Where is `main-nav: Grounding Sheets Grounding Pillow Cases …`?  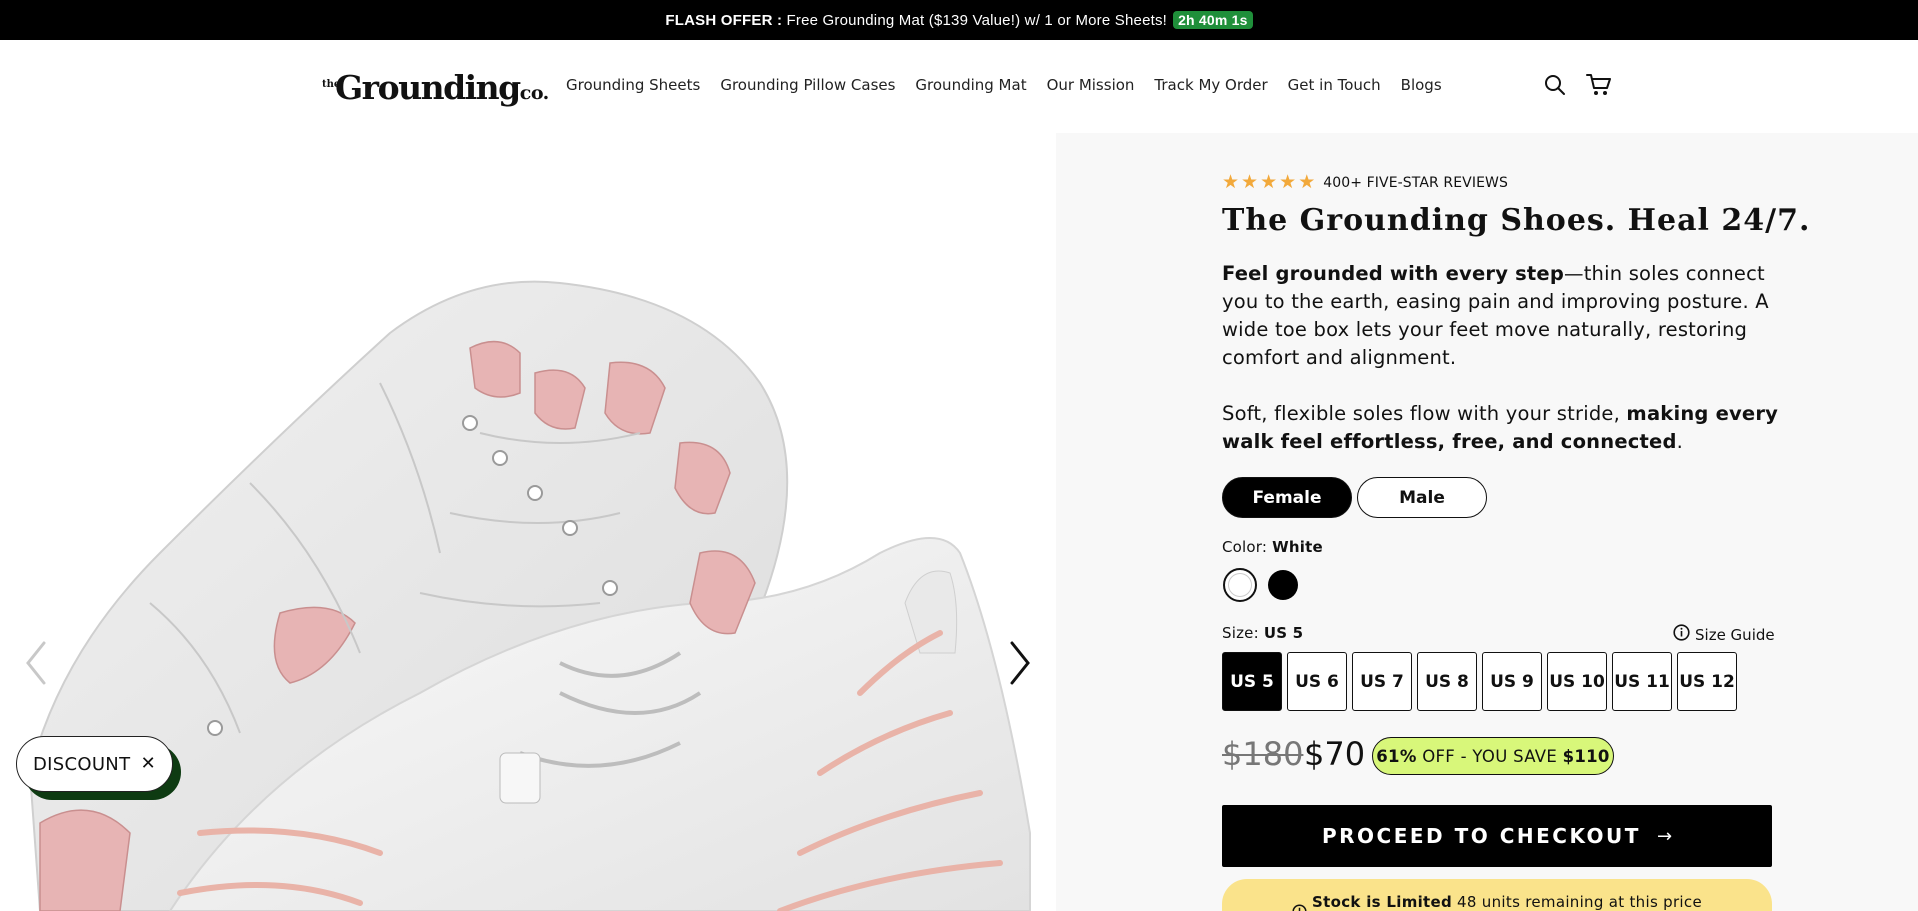 main-nav: Grounding Sheets Grounding Pillow Cases … is located at coordinates (1014, 85).